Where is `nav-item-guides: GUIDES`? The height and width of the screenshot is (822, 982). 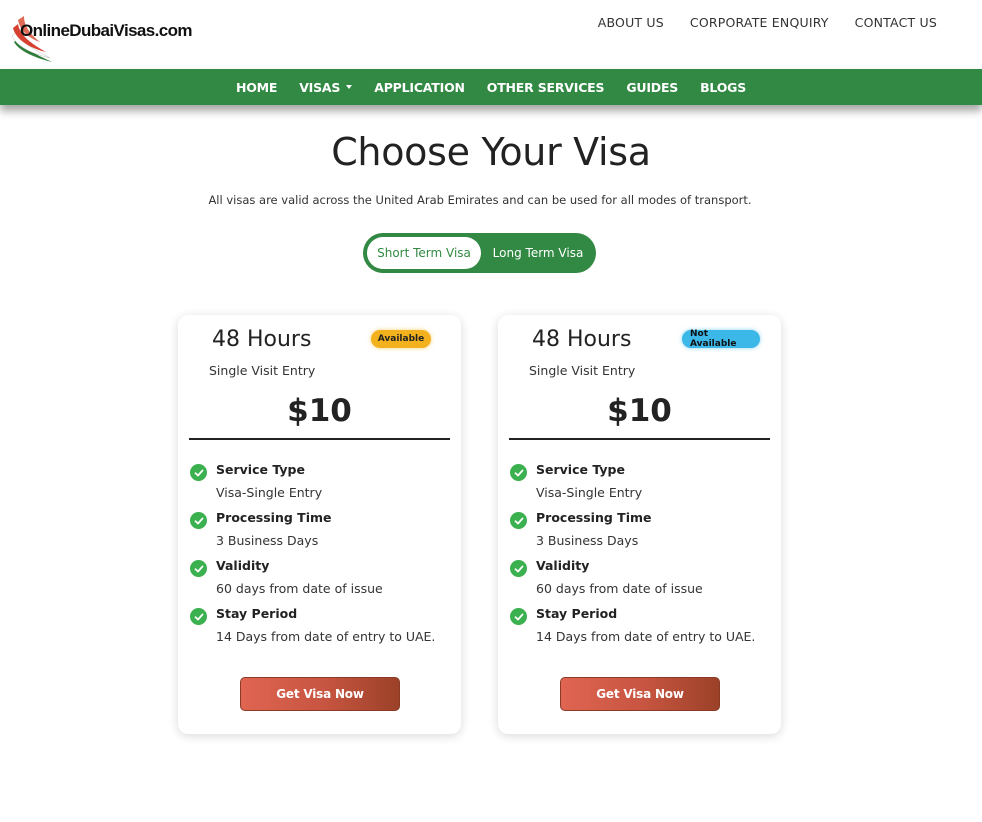
nav-item-guides: GUIDES is located at coordinates (652, 87).